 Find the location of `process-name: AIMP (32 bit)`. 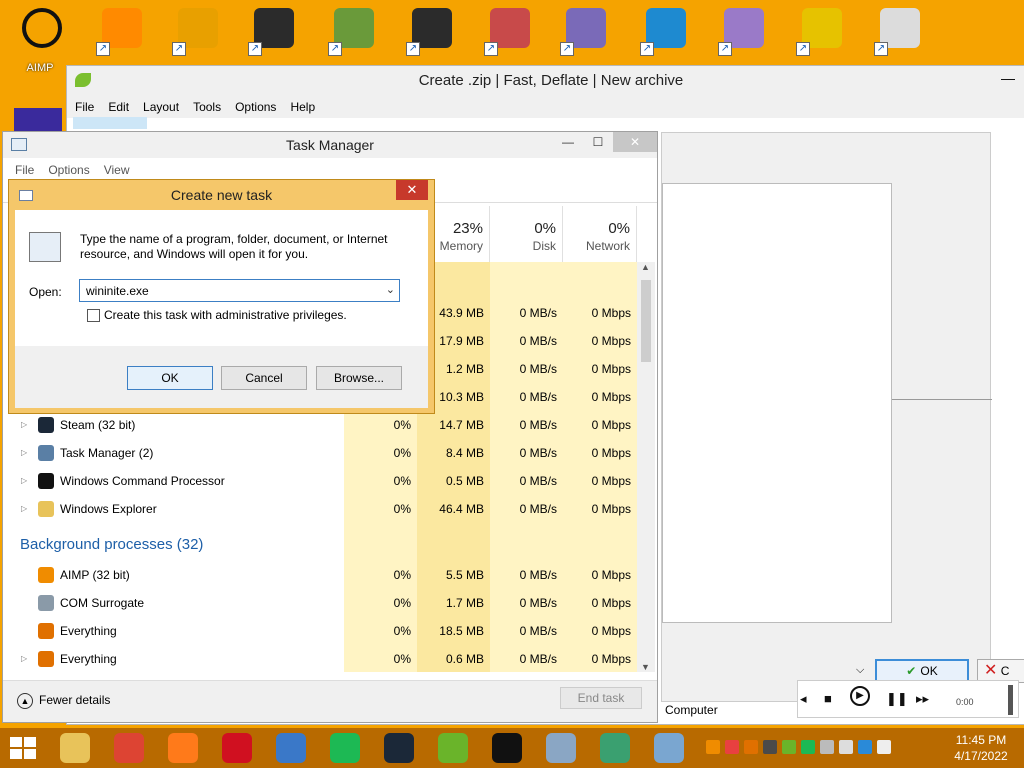

process-name: AIMP (32 bit) is located at coordinates (95, 575).